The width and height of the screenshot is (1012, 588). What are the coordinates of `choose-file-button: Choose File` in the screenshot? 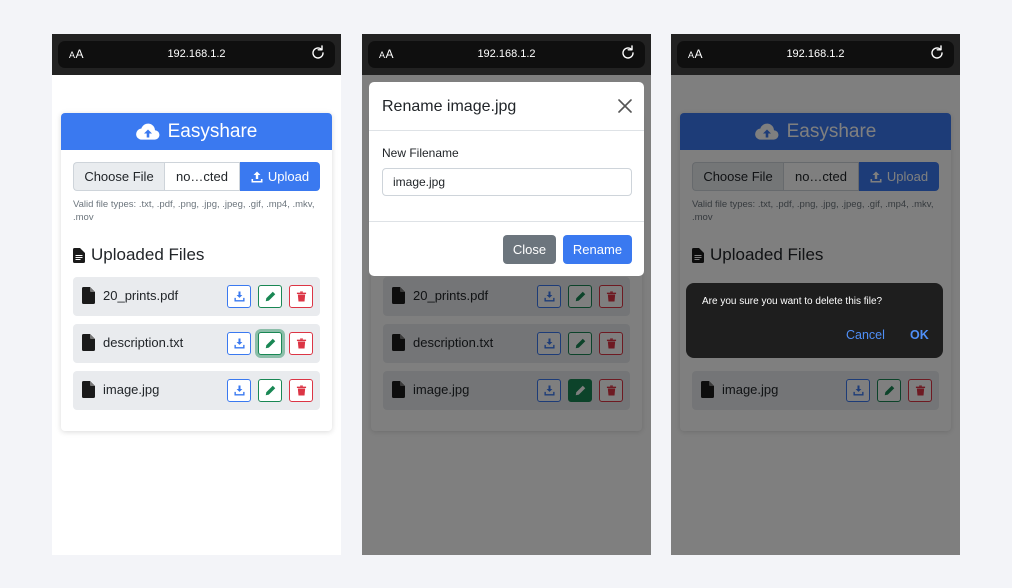 It's located at (118, 176).